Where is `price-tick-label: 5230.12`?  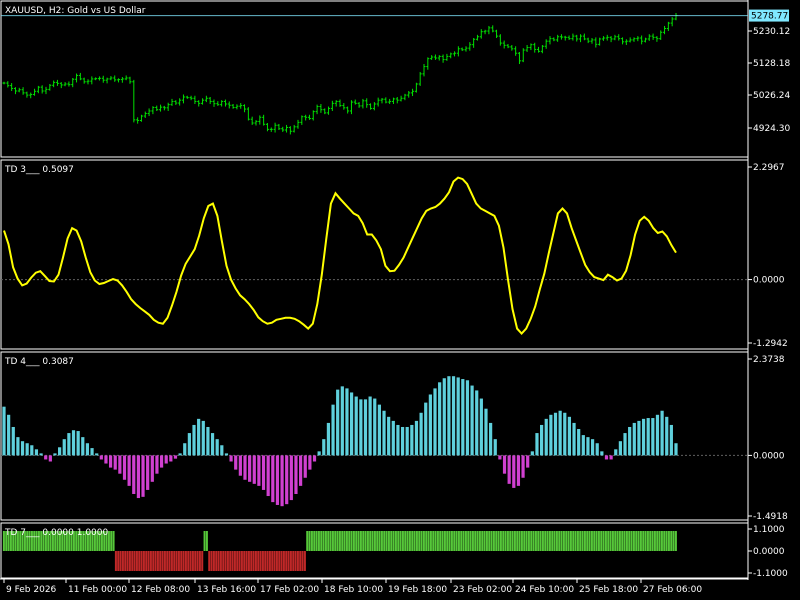 price-tick-label: 5230.12 is located at coordinates (771, 32).